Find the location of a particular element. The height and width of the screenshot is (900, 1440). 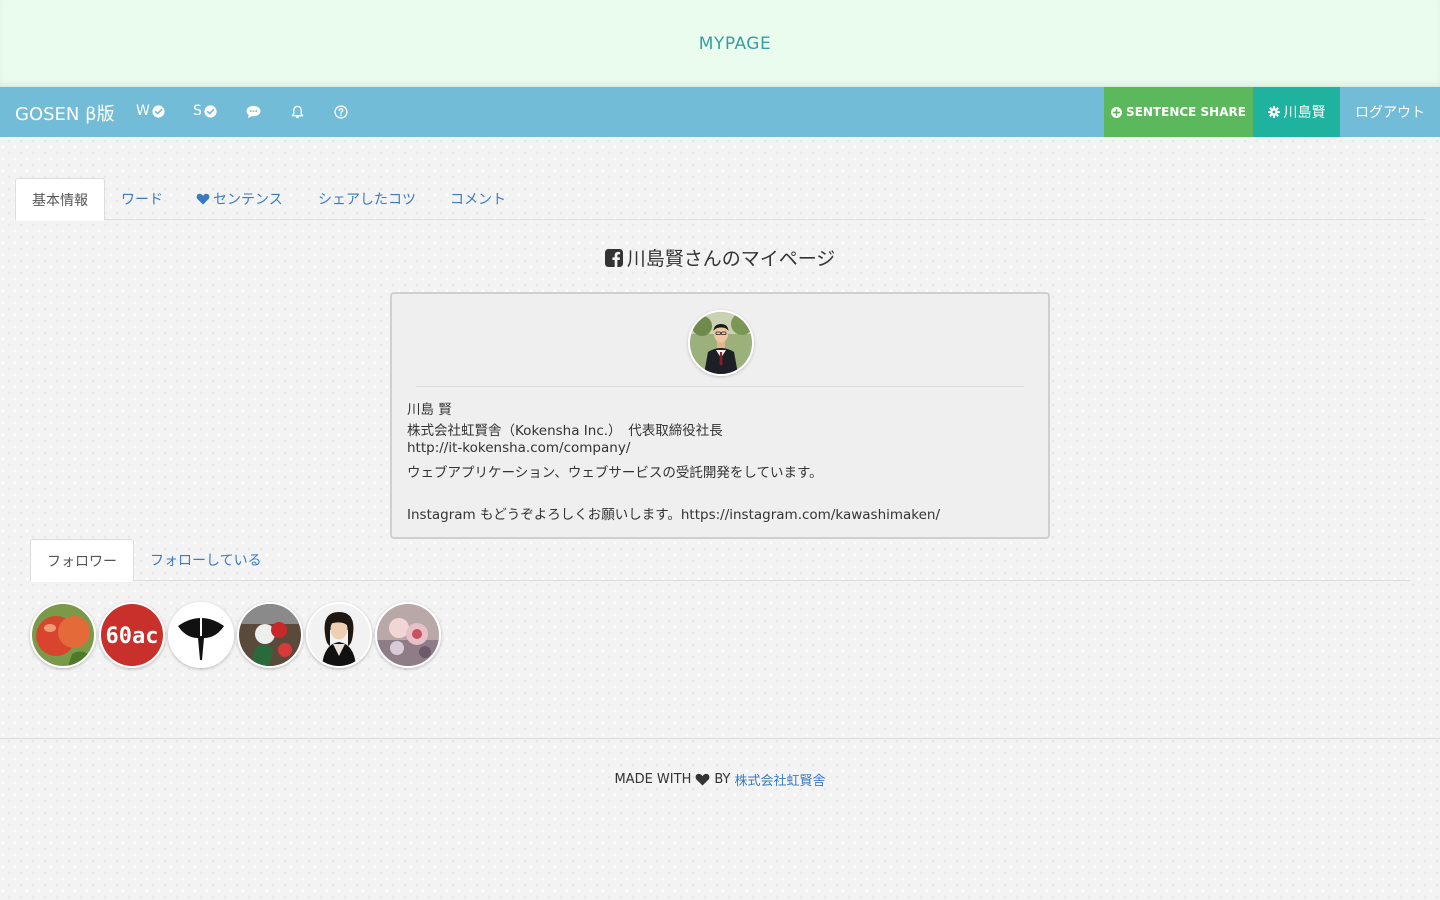

follow-tabs: フォロワー フォローしている is located at coordinates (720, 560).